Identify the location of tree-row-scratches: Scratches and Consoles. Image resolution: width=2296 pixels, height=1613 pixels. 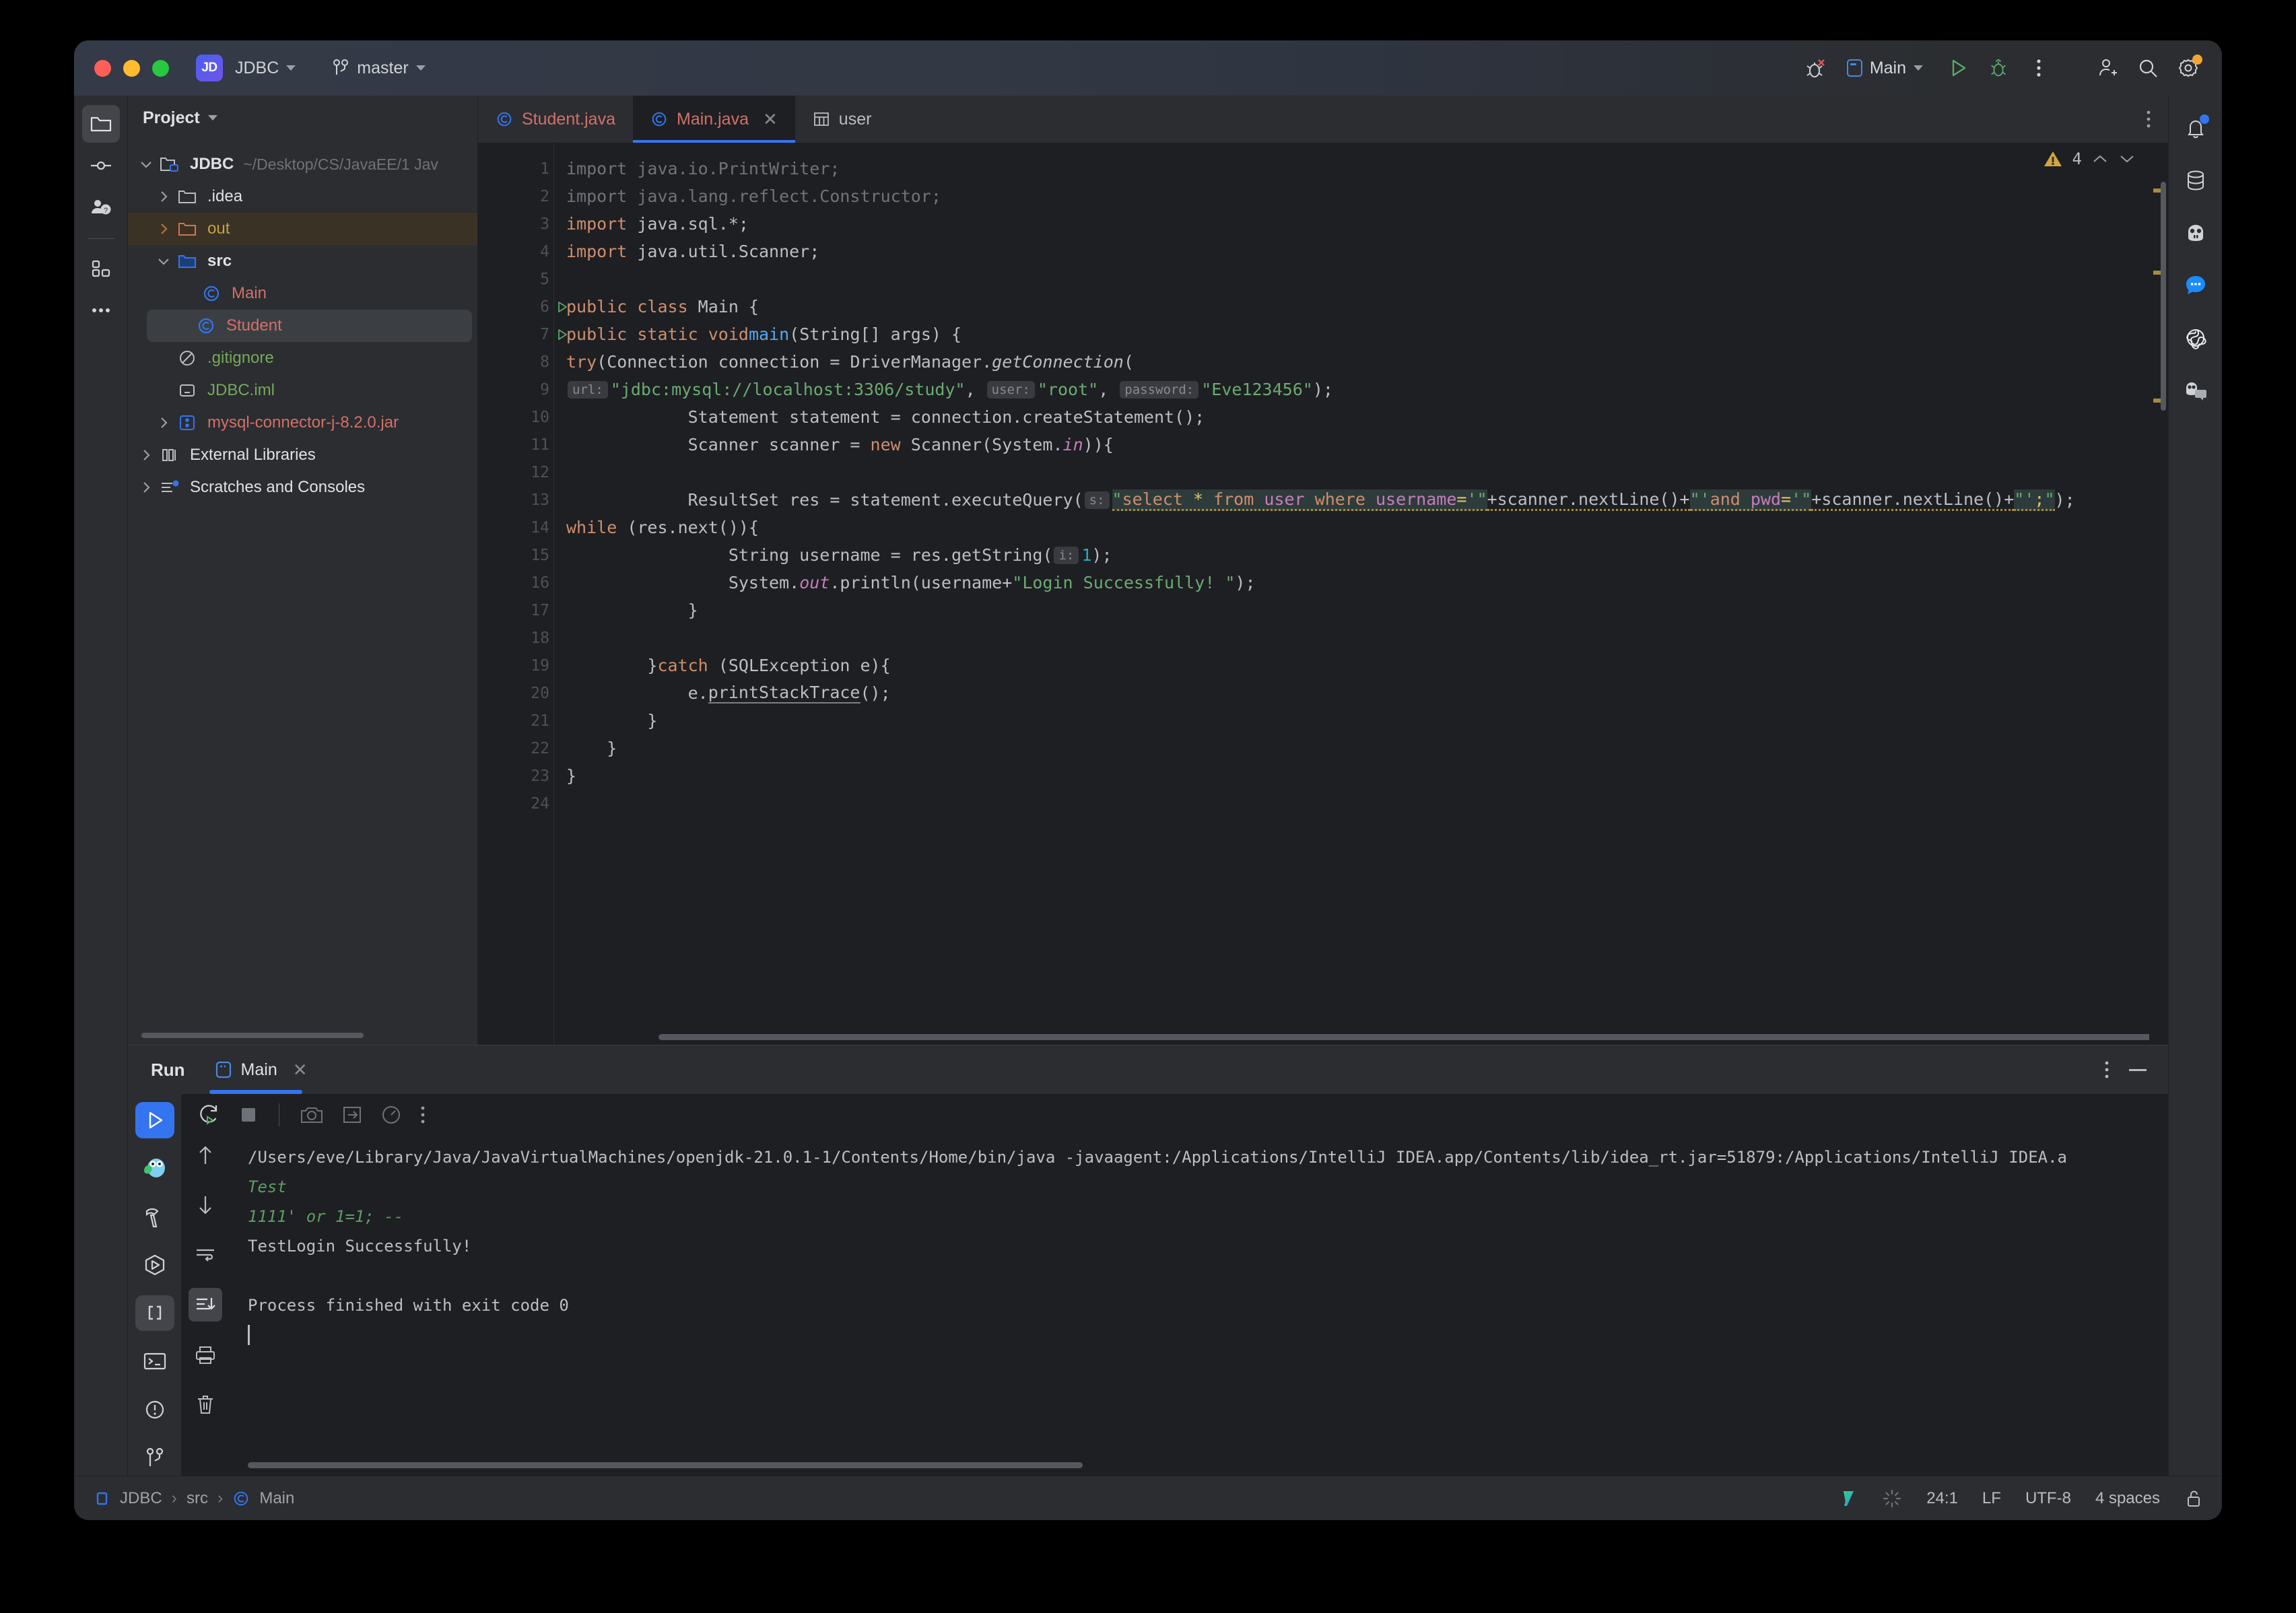
(302, 487).